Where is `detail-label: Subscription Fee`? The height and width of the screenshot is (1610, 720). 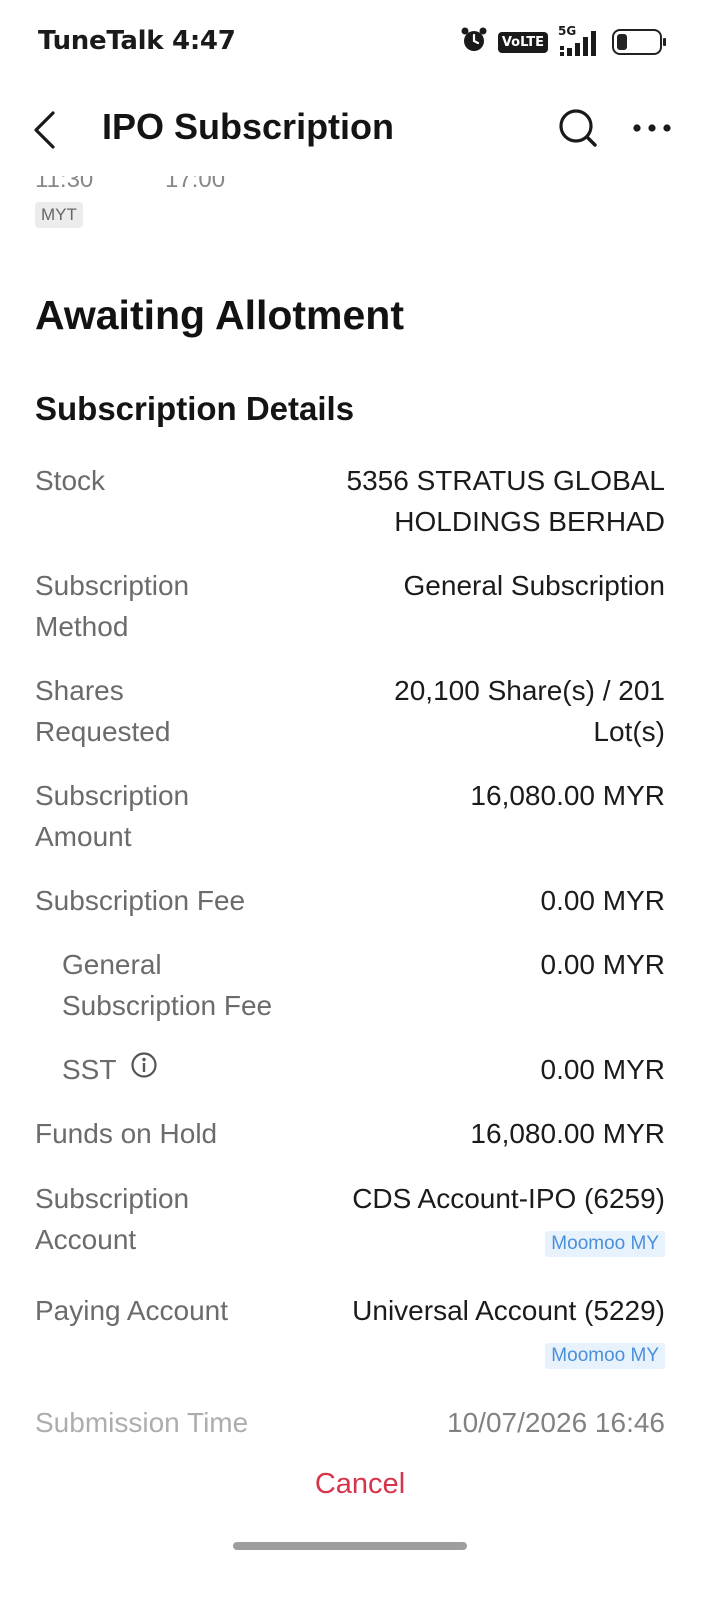
detail-label: Subscription Fee is located at coordinates (140, 900).